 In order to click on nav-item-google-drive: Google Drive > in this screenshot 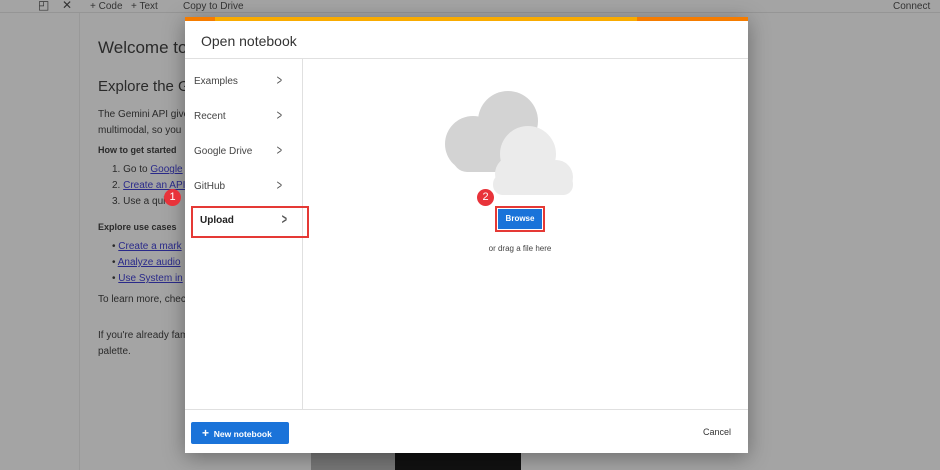, I will do `click(243, 153)`.